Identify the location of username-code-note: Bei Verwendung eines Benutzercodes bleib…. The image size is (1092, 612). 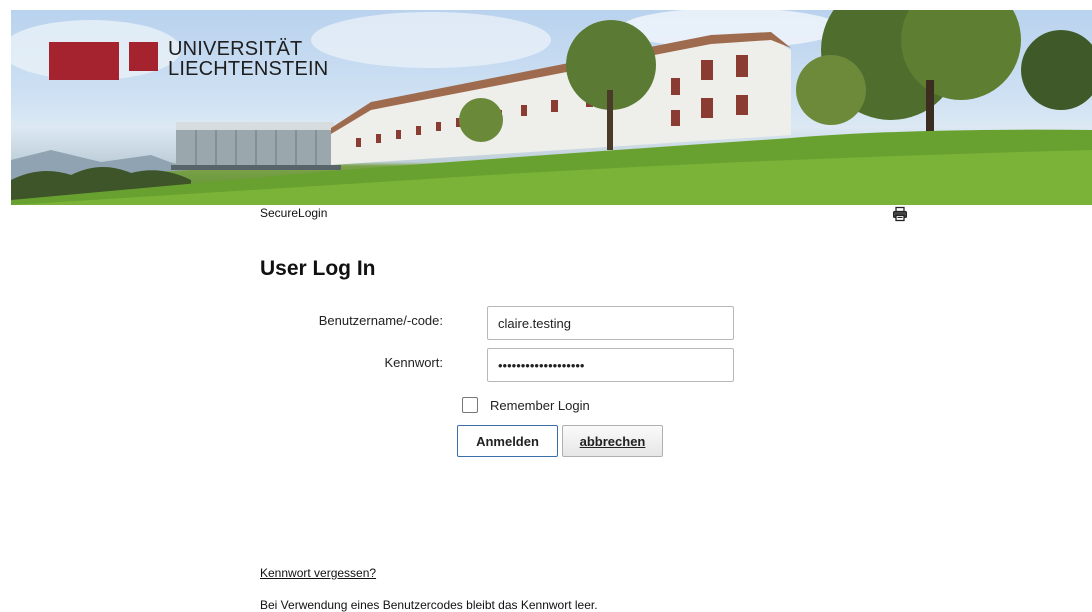
(429, 605).